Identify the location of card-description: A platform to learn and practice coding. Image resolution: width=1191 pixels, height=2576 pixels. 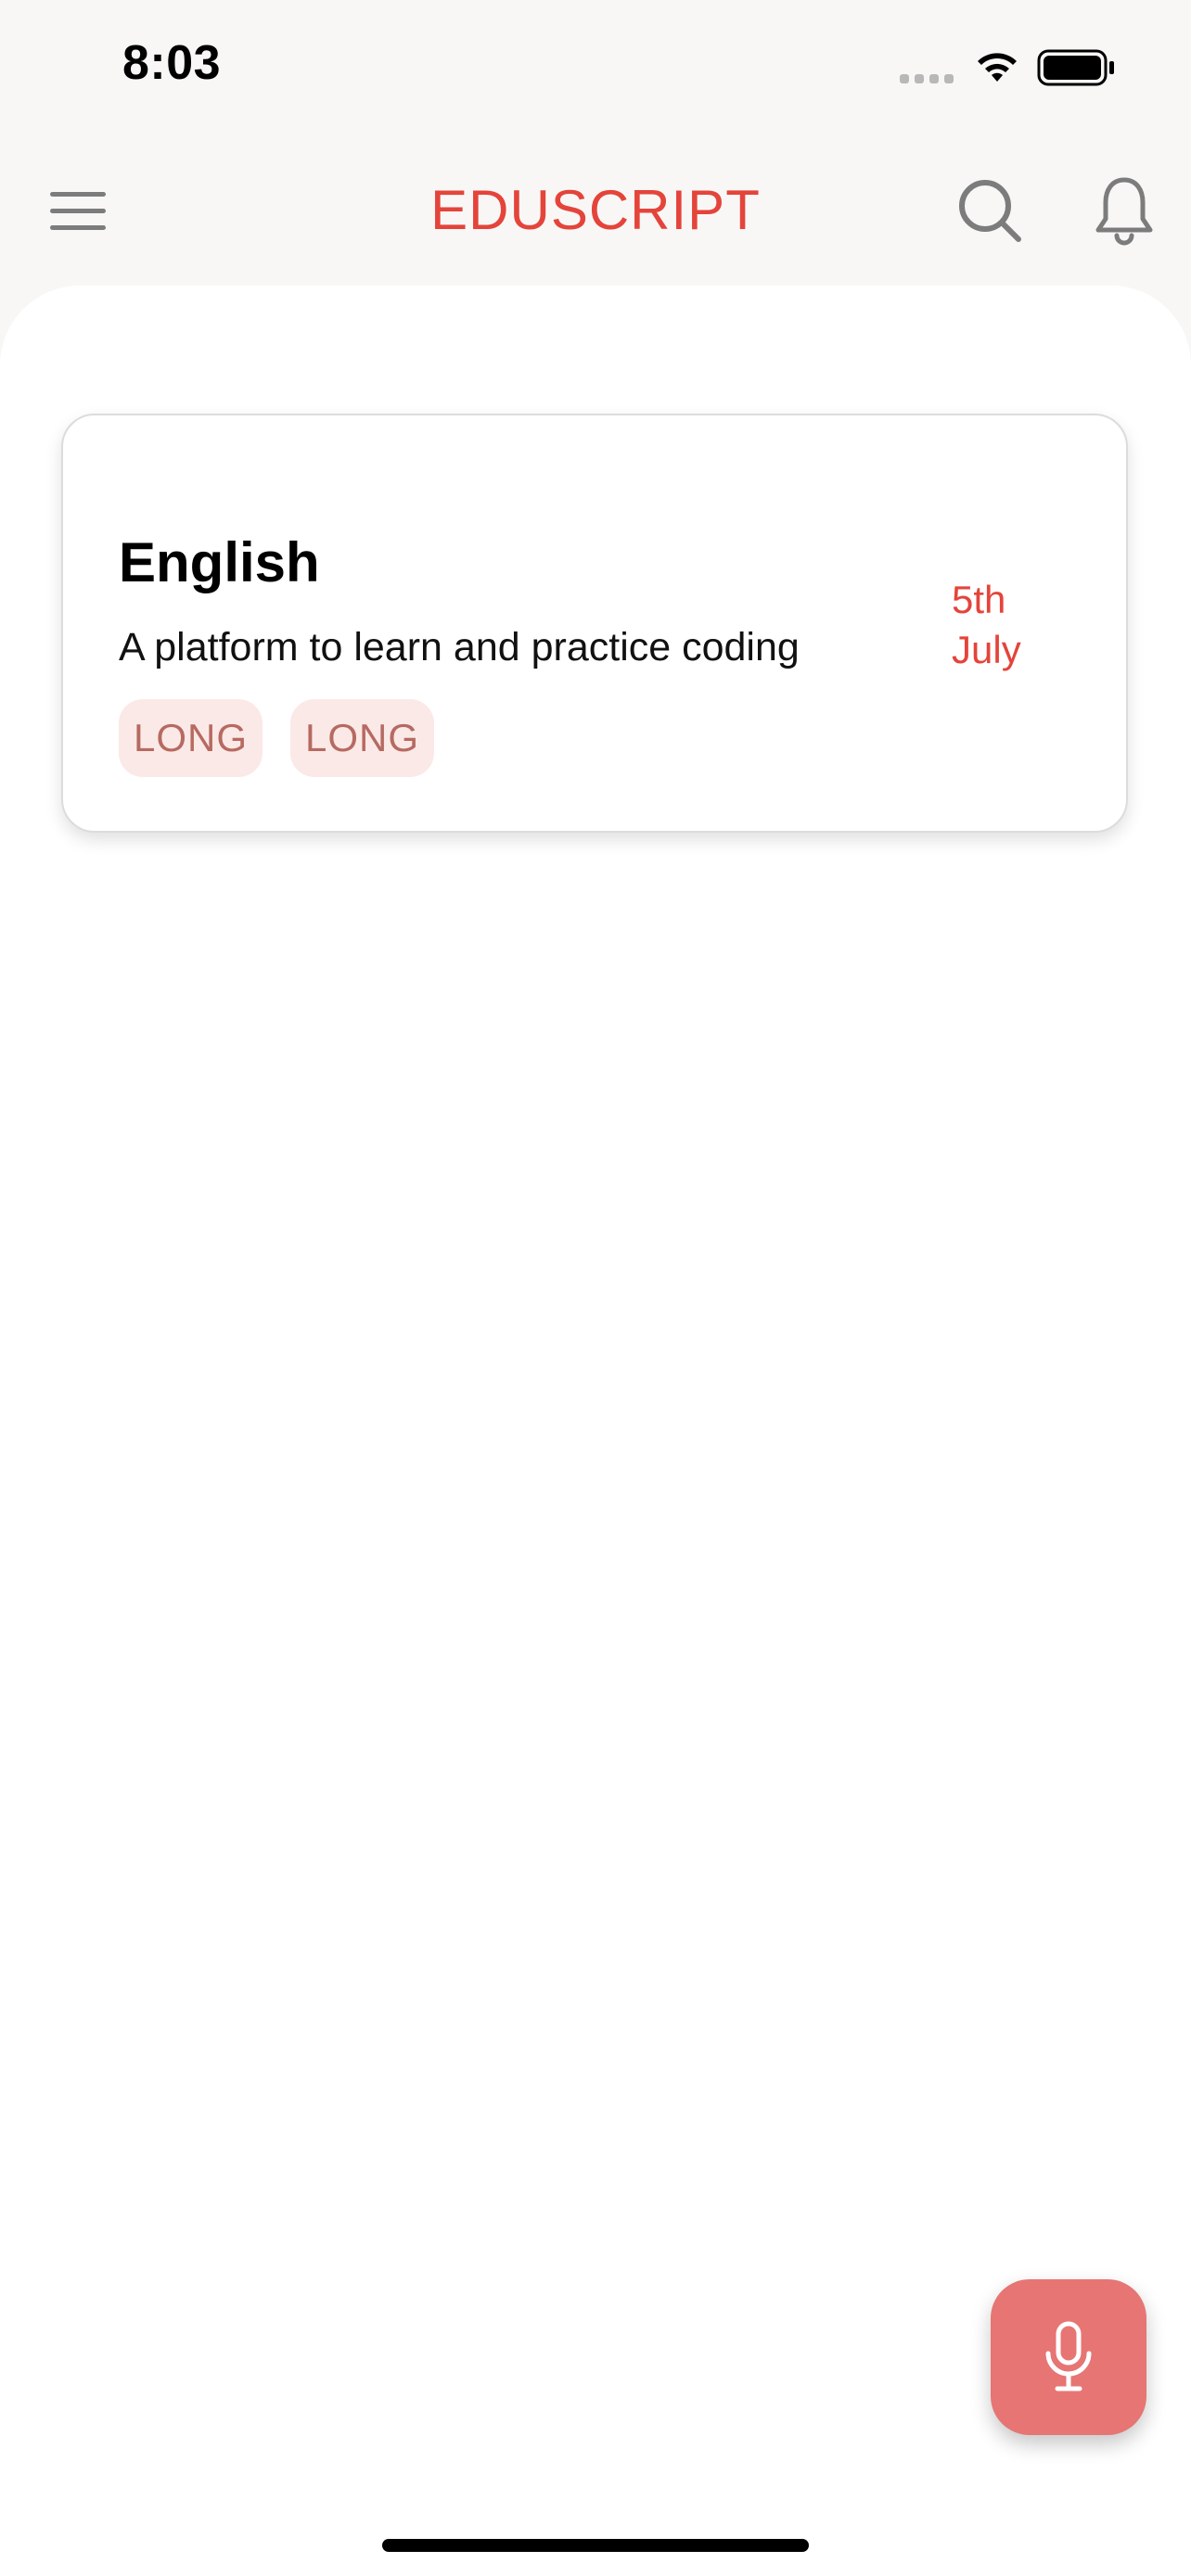
(459, 647).